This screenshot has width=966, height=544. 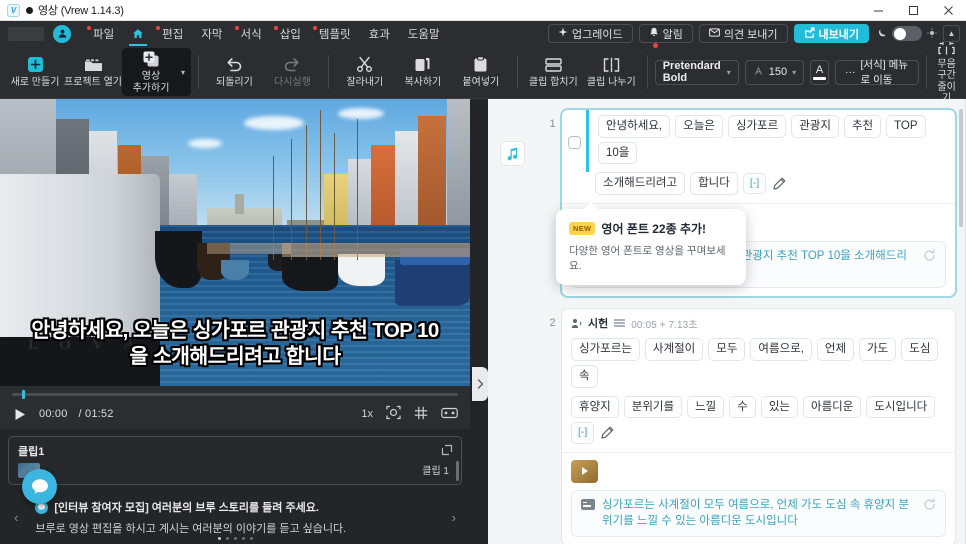 What do you see at coordinates (831, 33) in the screenshot?
I see `export-button: 내보내기` at bounding box center [831, 33].